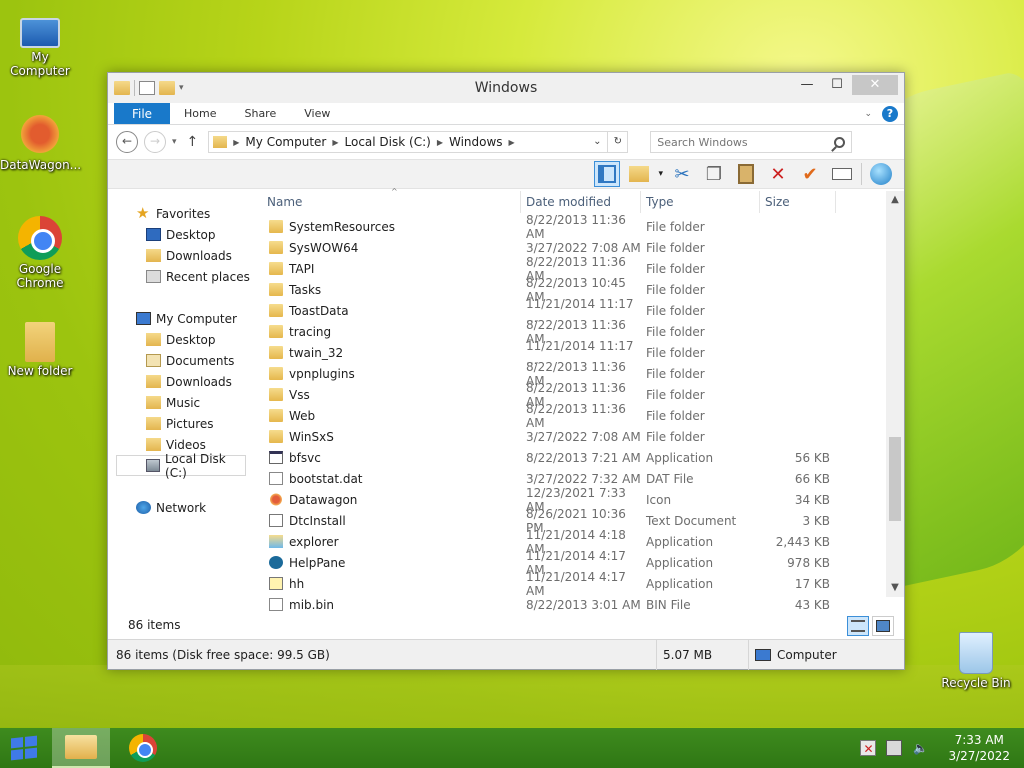 This screenshot has height=768, width=1024. What do you see at coordinates (127, 142) in the screenshot?
I see `back-button: ←` at bounding box center [127, 142].